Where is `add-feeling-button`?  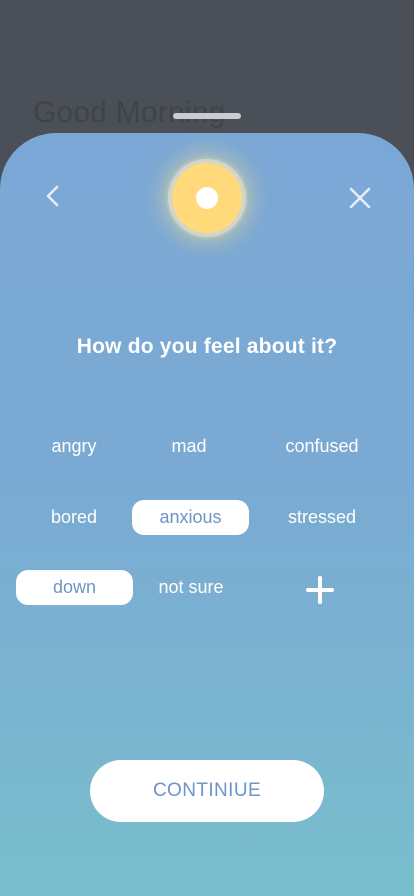 add-feeling-button is located at coordinates (320, 590).